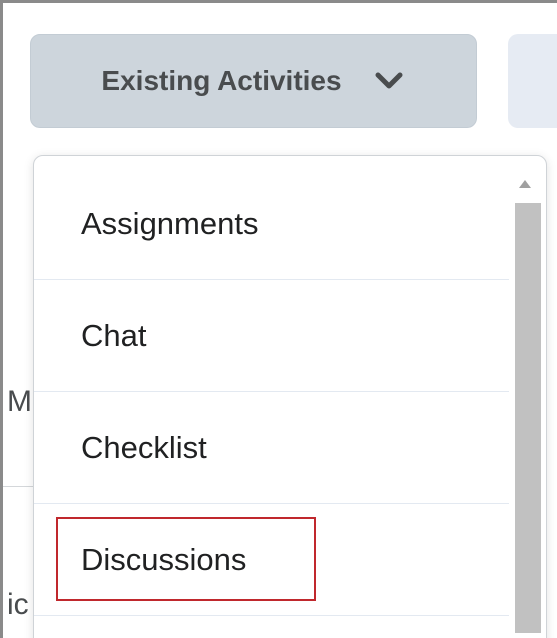  I want to click on menu-item-label: Assignments, so click(170, 223).